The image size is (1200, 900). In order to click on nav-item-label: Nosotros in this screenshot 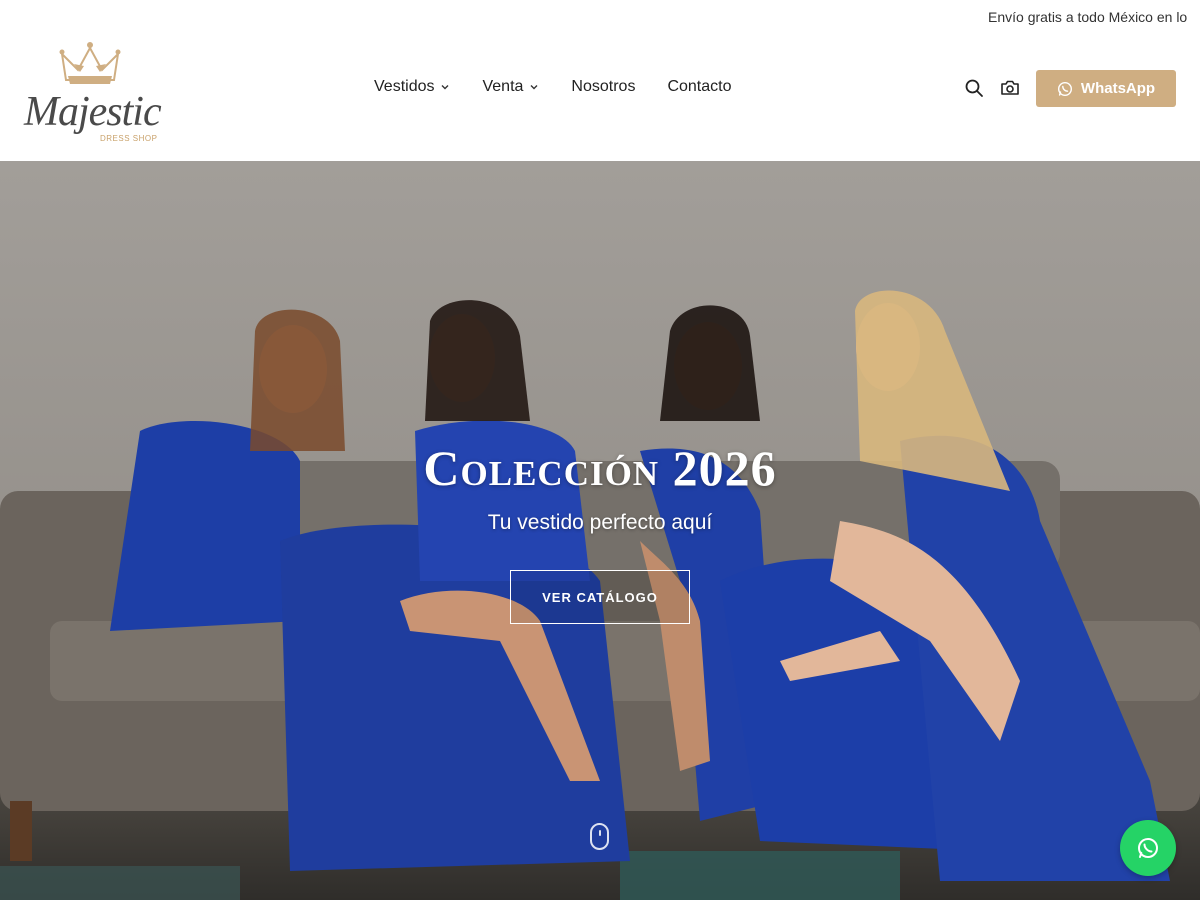, I will do `click(603, 86)`.